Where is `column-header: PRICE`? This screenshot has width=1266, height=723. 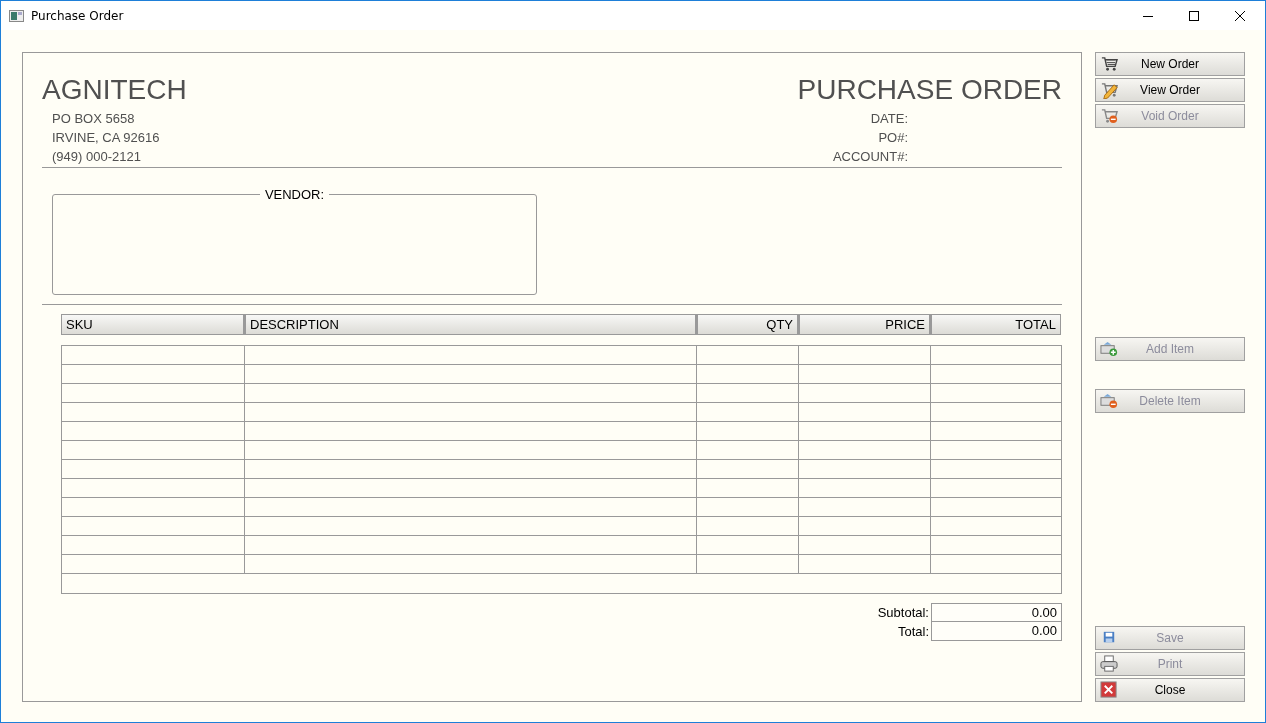 column-header: PRICE is located at coordinates (864, 324).